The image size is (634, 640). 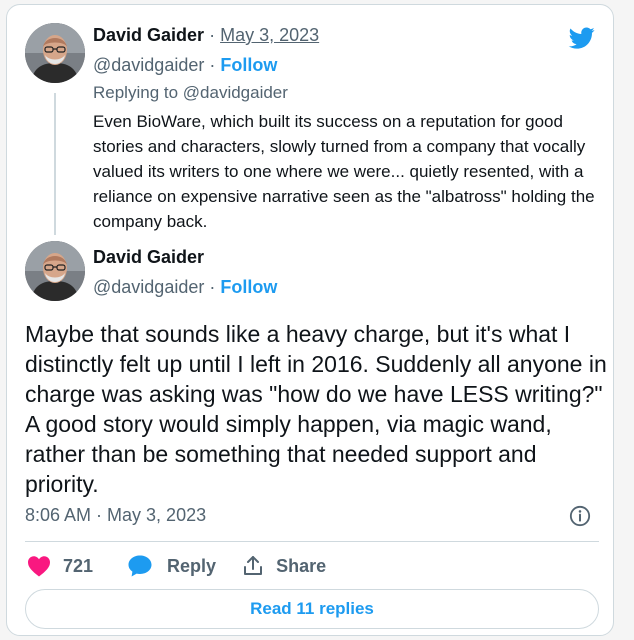 I want to click on twitter-bird-icon, so click(x=582, y=38).